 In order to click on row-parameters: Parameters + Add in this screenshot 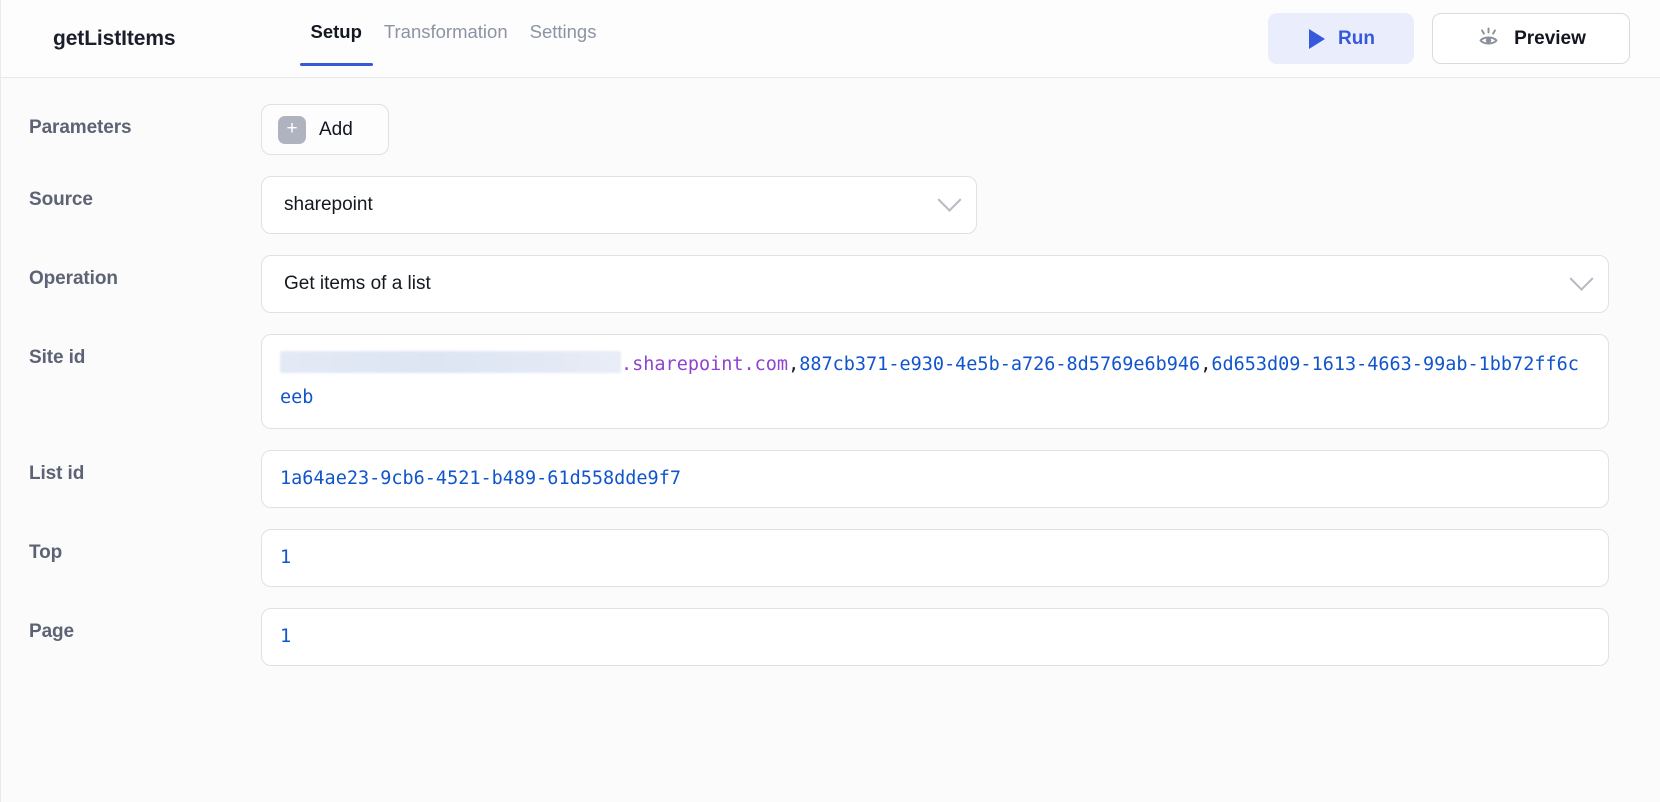, I will do `click(830, 129)`.